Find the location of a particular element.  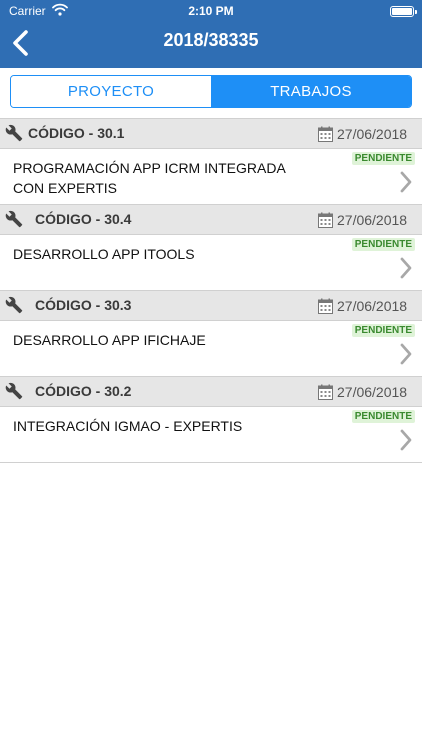

work-header: CÓDIGO - 30.3 27/06/2018 is located at coordinates (211, 305).